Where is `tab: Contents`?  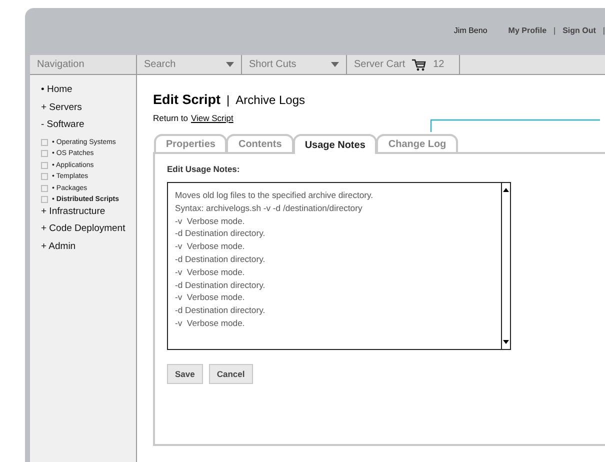 tab: Contents is located at coordinates (260, 143).